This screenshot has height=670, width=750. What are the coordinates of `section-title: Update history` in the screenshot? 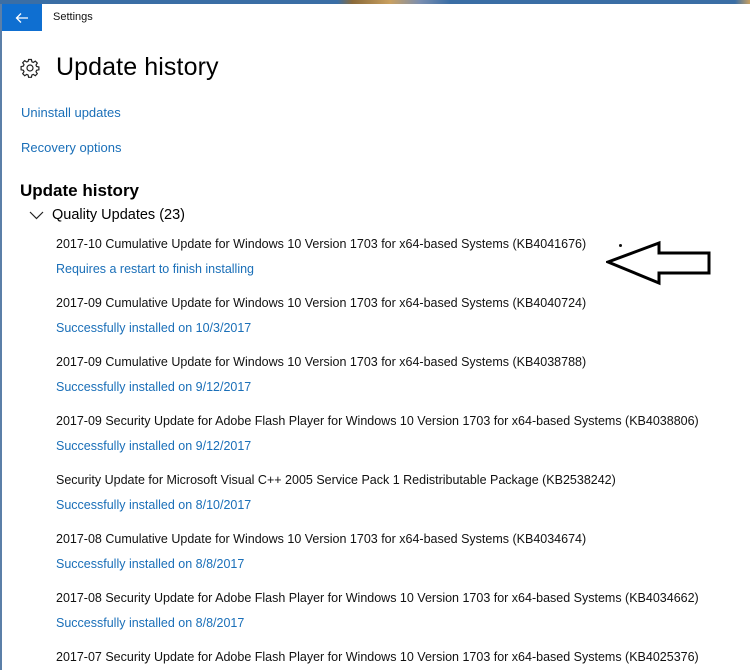 It's located at (80, 190).